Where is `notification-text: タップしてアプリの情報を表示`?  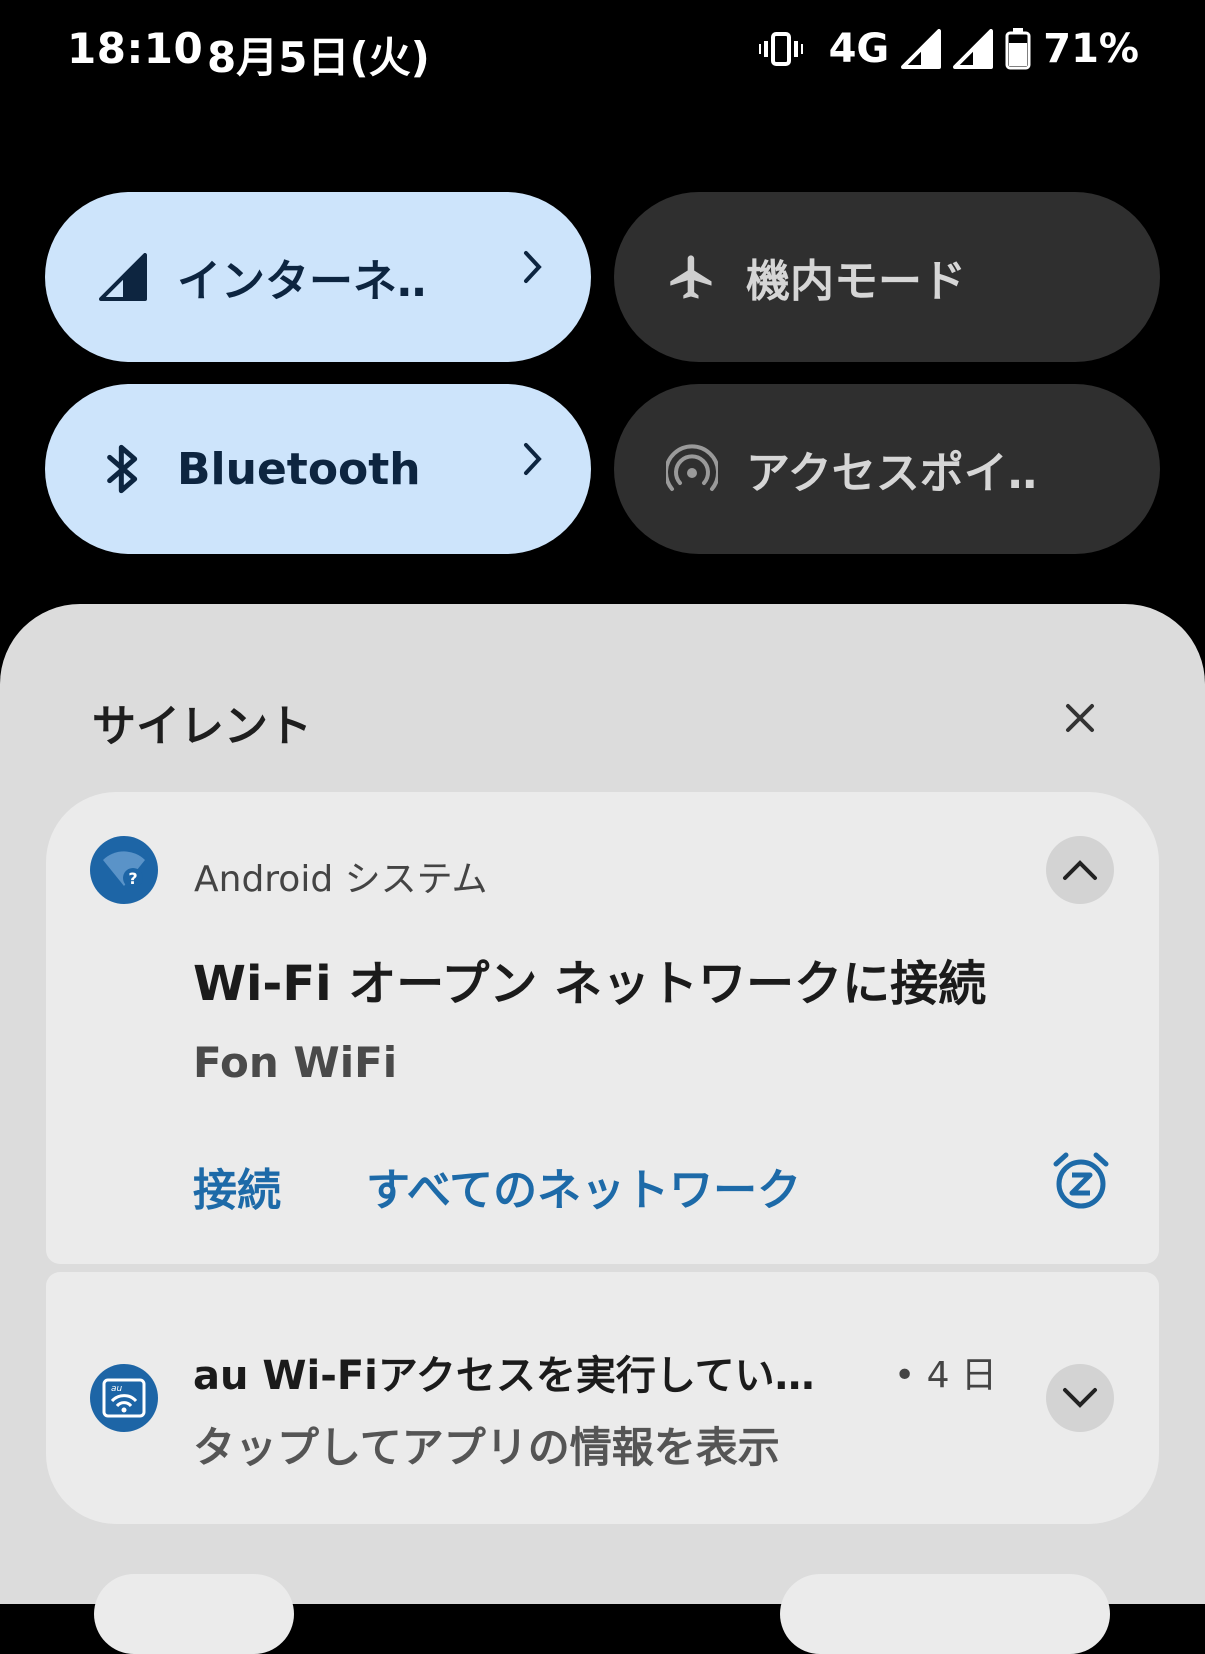 notification-text: タップしてアプリの情報を表示 is located at coordinates (486, 1447).